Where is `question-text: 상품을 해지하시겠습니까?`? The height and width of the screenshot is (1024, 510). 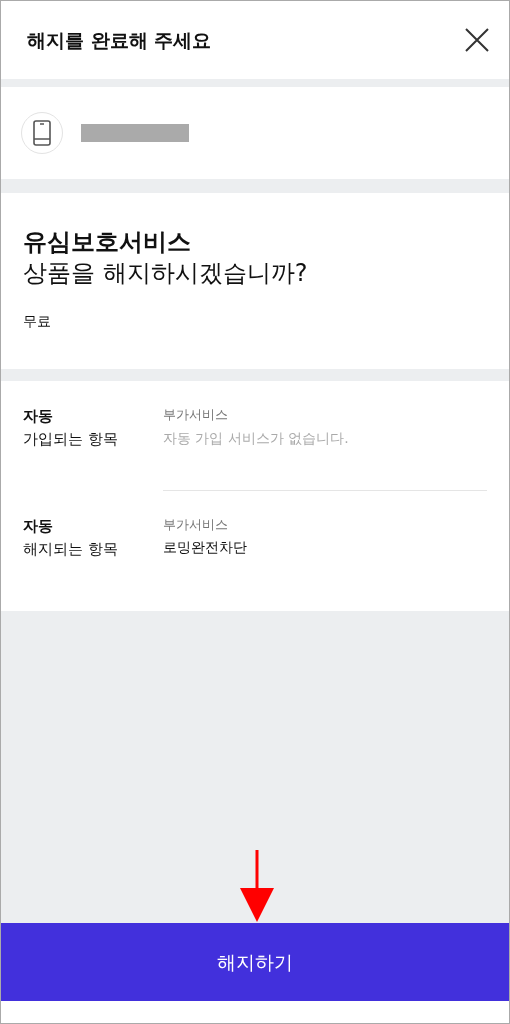
question-text: 상품을 해지하시겠습니까? is located at coordinates (166, 274).